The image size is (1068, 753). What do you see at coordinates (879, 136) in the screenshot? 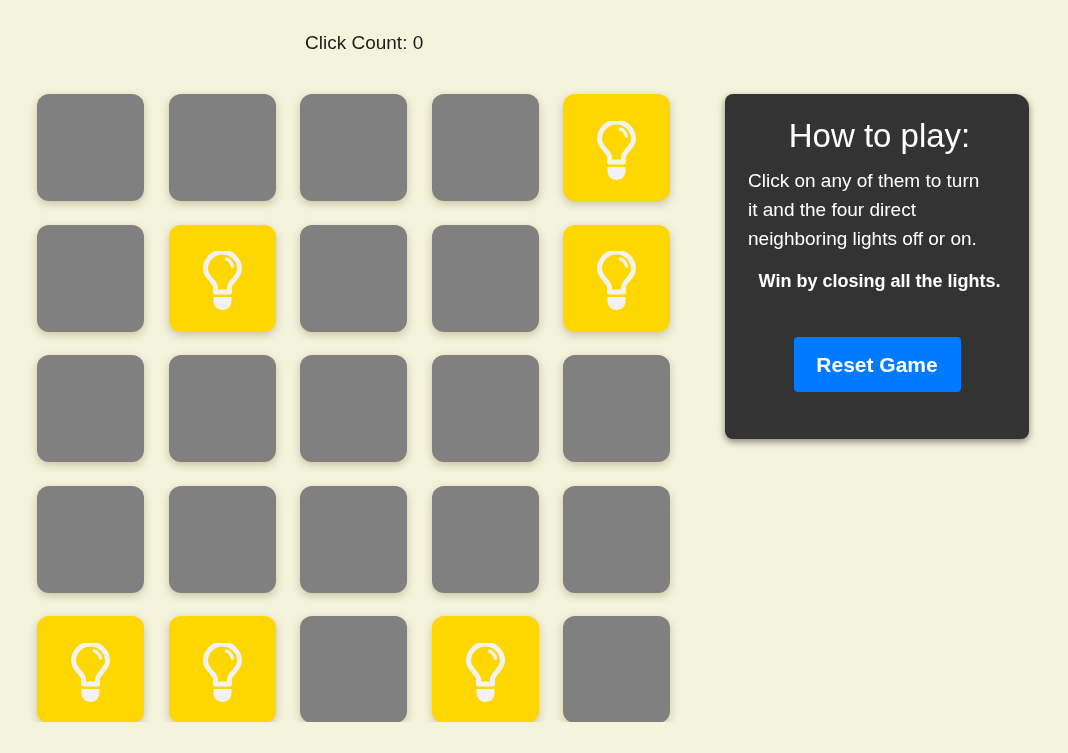
I see `panel-title: How to play:` at bounding box center [879, 136].